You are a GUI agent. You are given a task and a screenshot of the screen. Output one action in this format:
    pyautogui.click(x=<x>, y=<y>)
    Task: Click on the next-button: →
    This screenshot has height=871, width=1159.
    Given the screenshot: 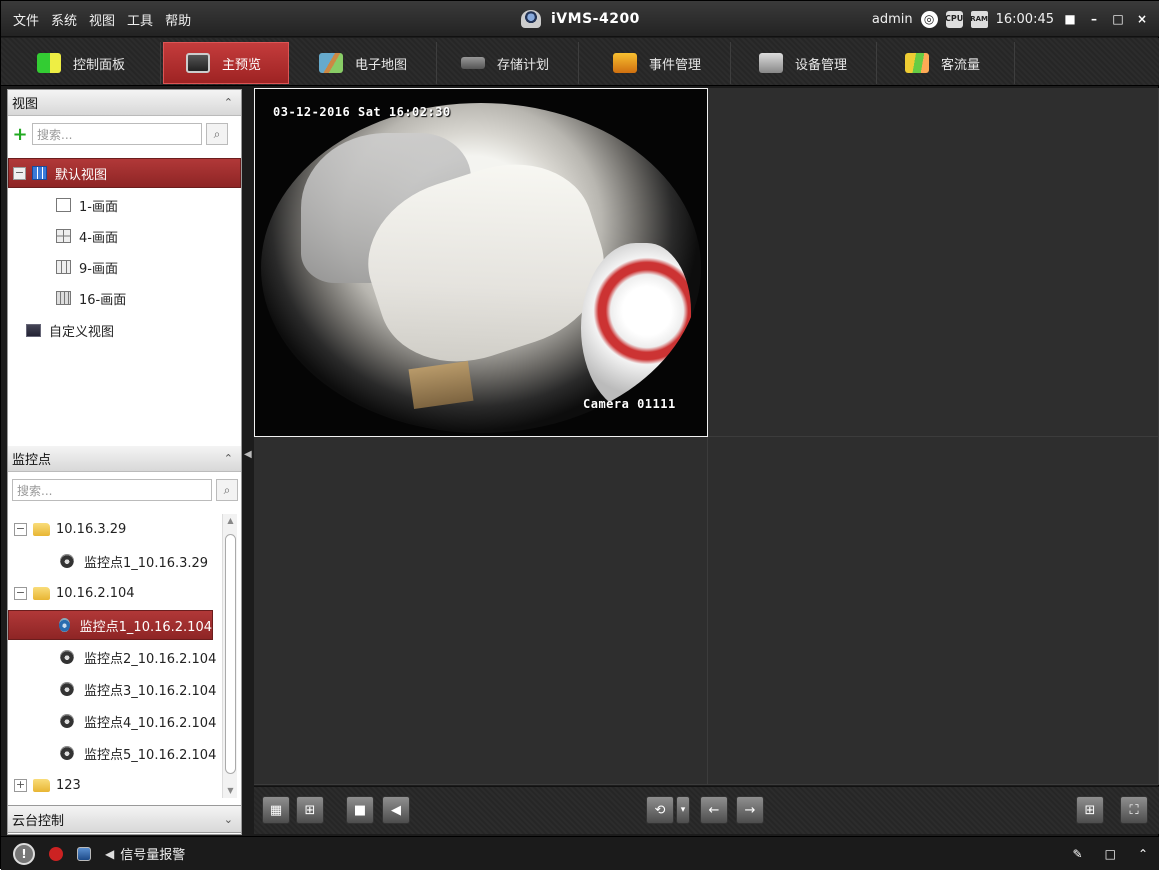 What is the action you would take?
    pyautogui.click(x=750, y=810)
    